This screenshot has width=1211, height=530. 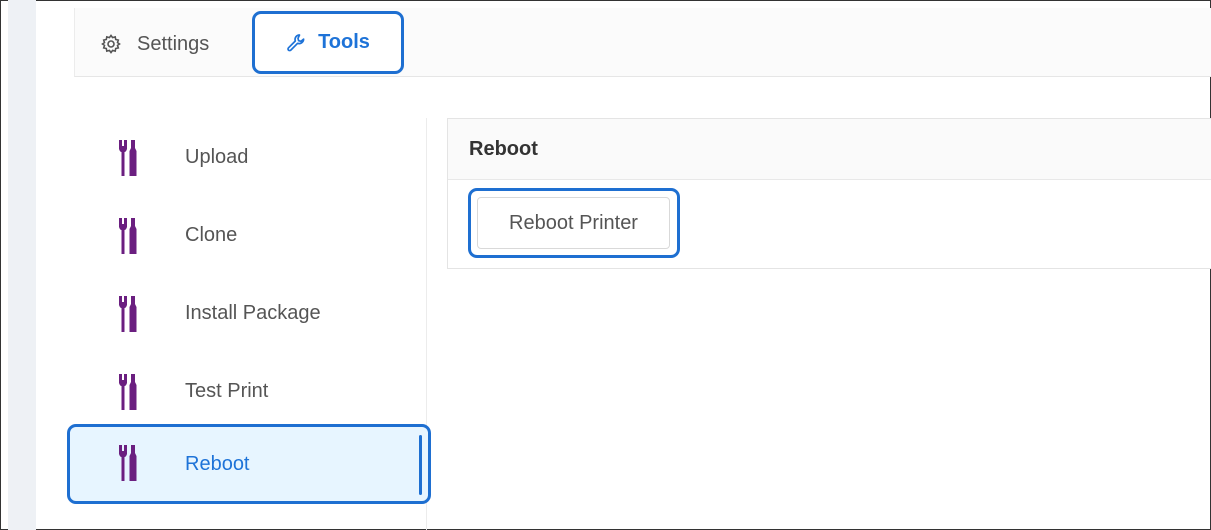 What do you see at coordinates (22, 265) in the screenshot?
I see `left-rail` at bounding box center [22, 265].